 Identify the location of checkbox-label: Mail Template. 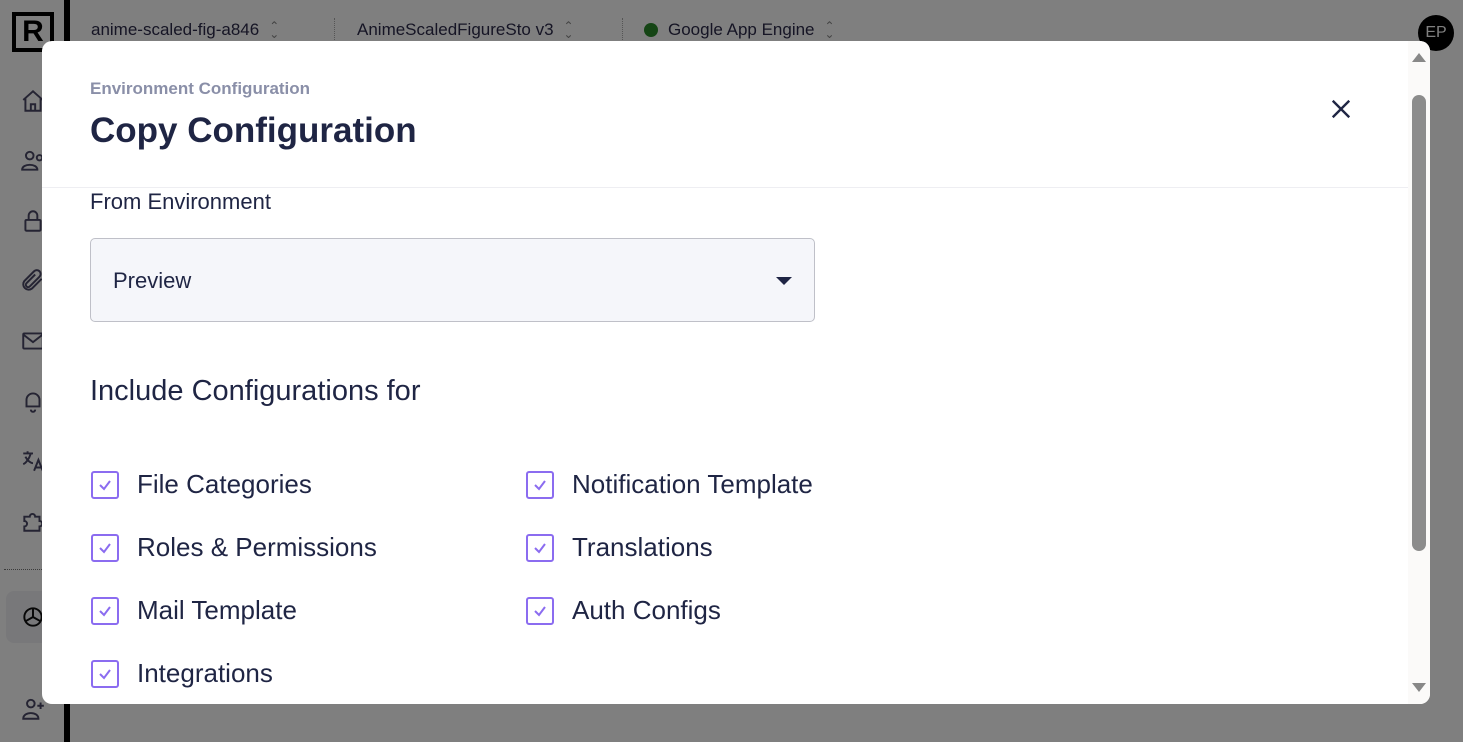
(217, 610).